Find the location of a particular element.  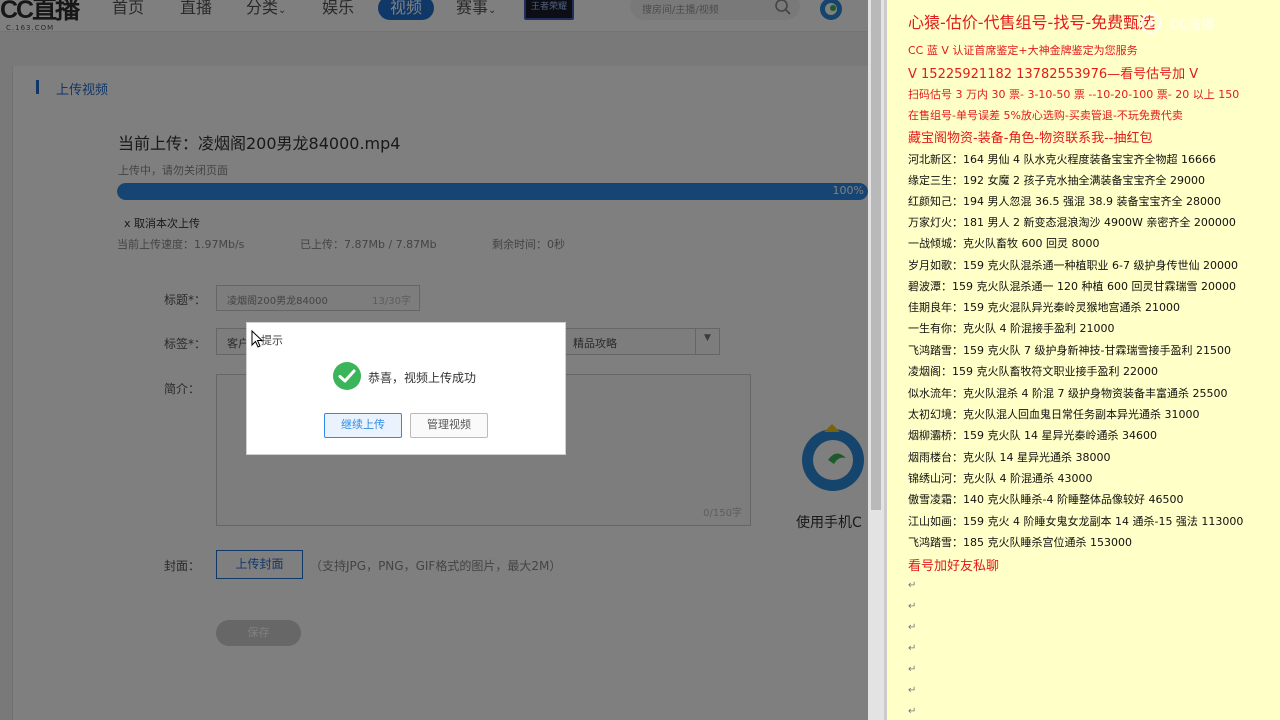

listing-line: 河北新区：164 男仙 4 队水克火程度装备宝宝齐全物超 16666 is located at coordinates (1062, 159).